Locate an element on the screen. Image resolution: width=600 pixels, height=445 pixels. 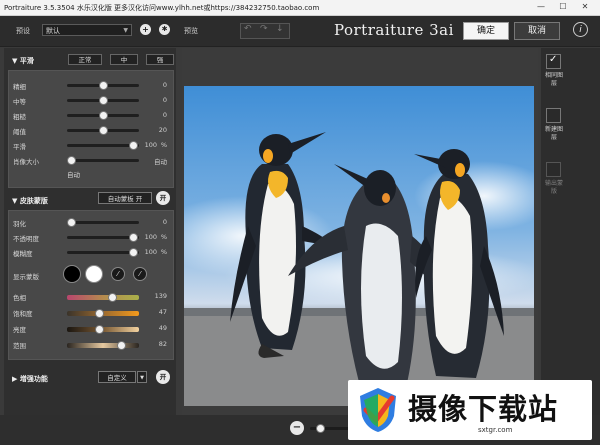
smoothing-2-slider-knob is located at coordinates (103, 115).